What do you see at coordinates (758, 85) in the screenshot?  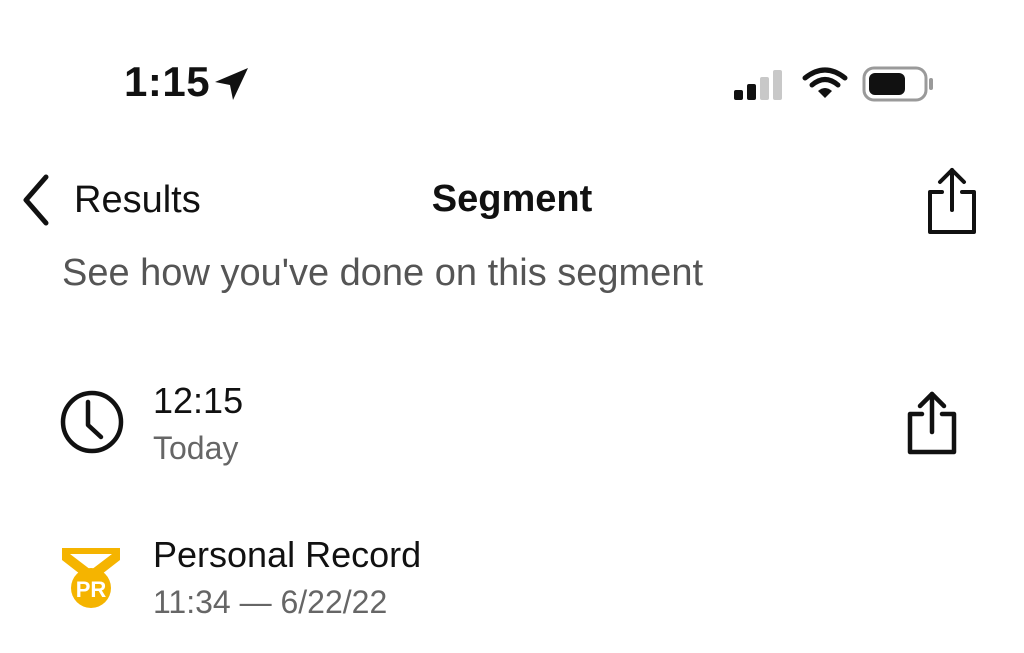 I see `cellular-signal-icon` at bounding box center [758, 85].